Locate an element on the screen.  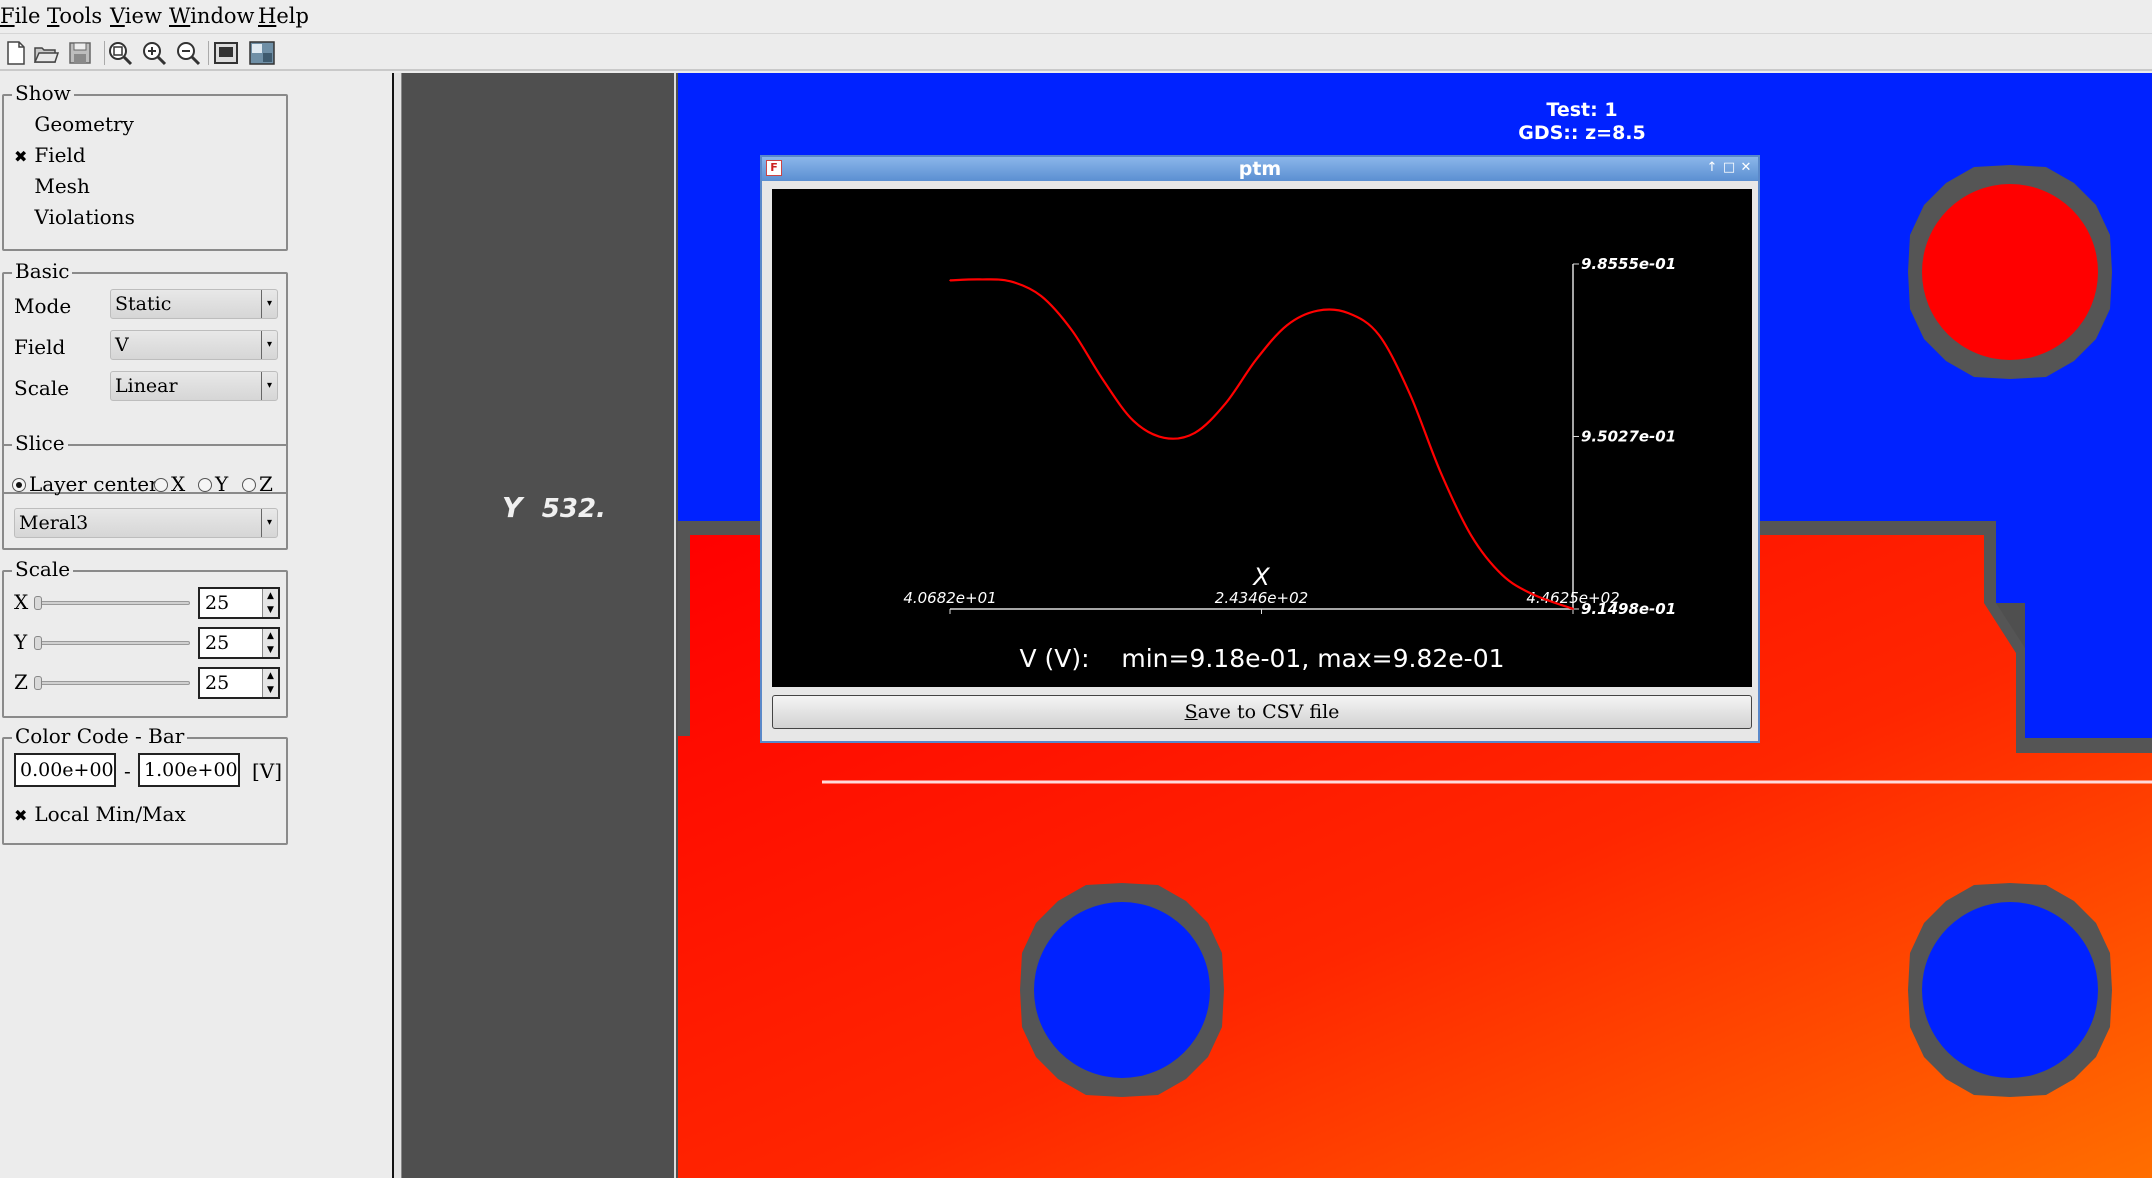
scale-select: Linear ▾ is located at coordinates (194, 386).